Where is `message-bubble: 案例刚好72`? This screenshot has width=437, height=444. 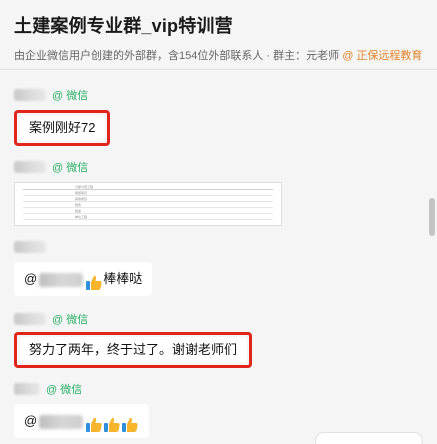
message-bubble: 案例刚好72 is located at coordinates (62, 128).